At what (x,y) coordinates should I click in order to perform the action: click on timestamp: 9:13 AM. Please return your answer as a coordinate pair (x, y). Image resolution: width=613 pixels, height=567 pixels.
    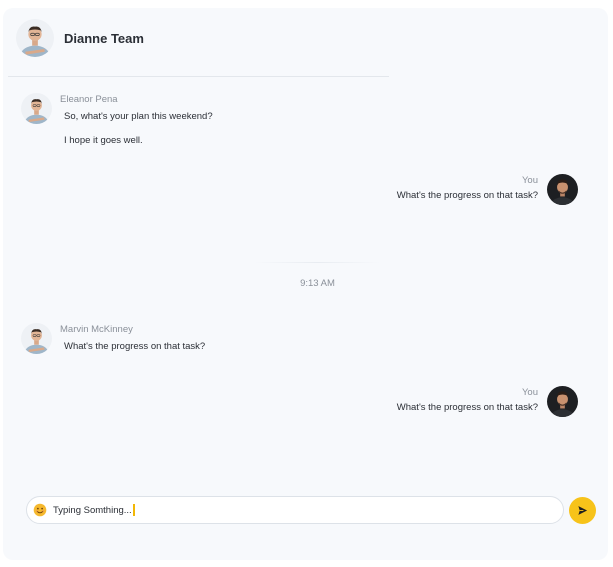
    Looking at the image, I should click on (317, 283).